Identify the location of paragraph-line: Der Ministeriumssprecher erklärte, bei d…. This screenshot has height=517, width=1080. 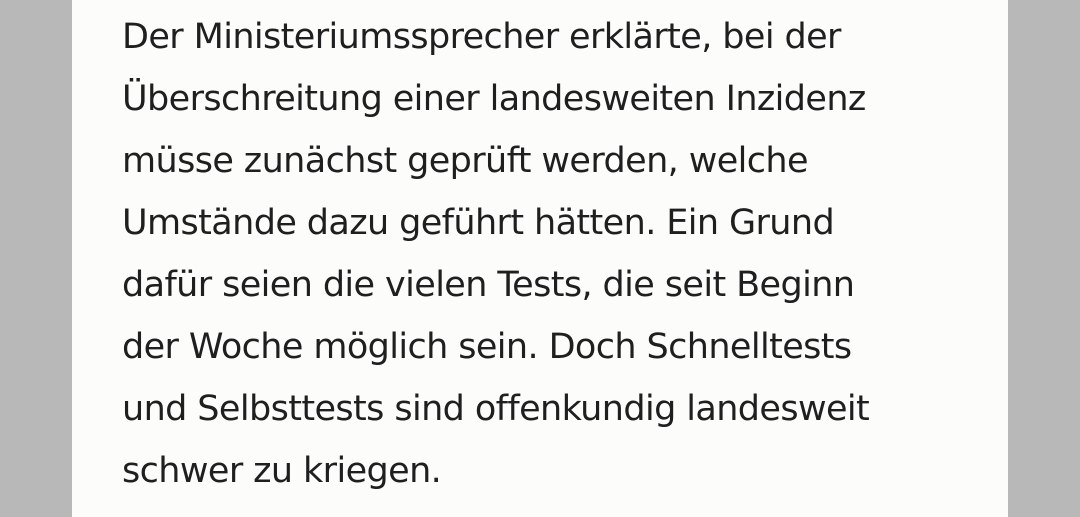
(481, 37).